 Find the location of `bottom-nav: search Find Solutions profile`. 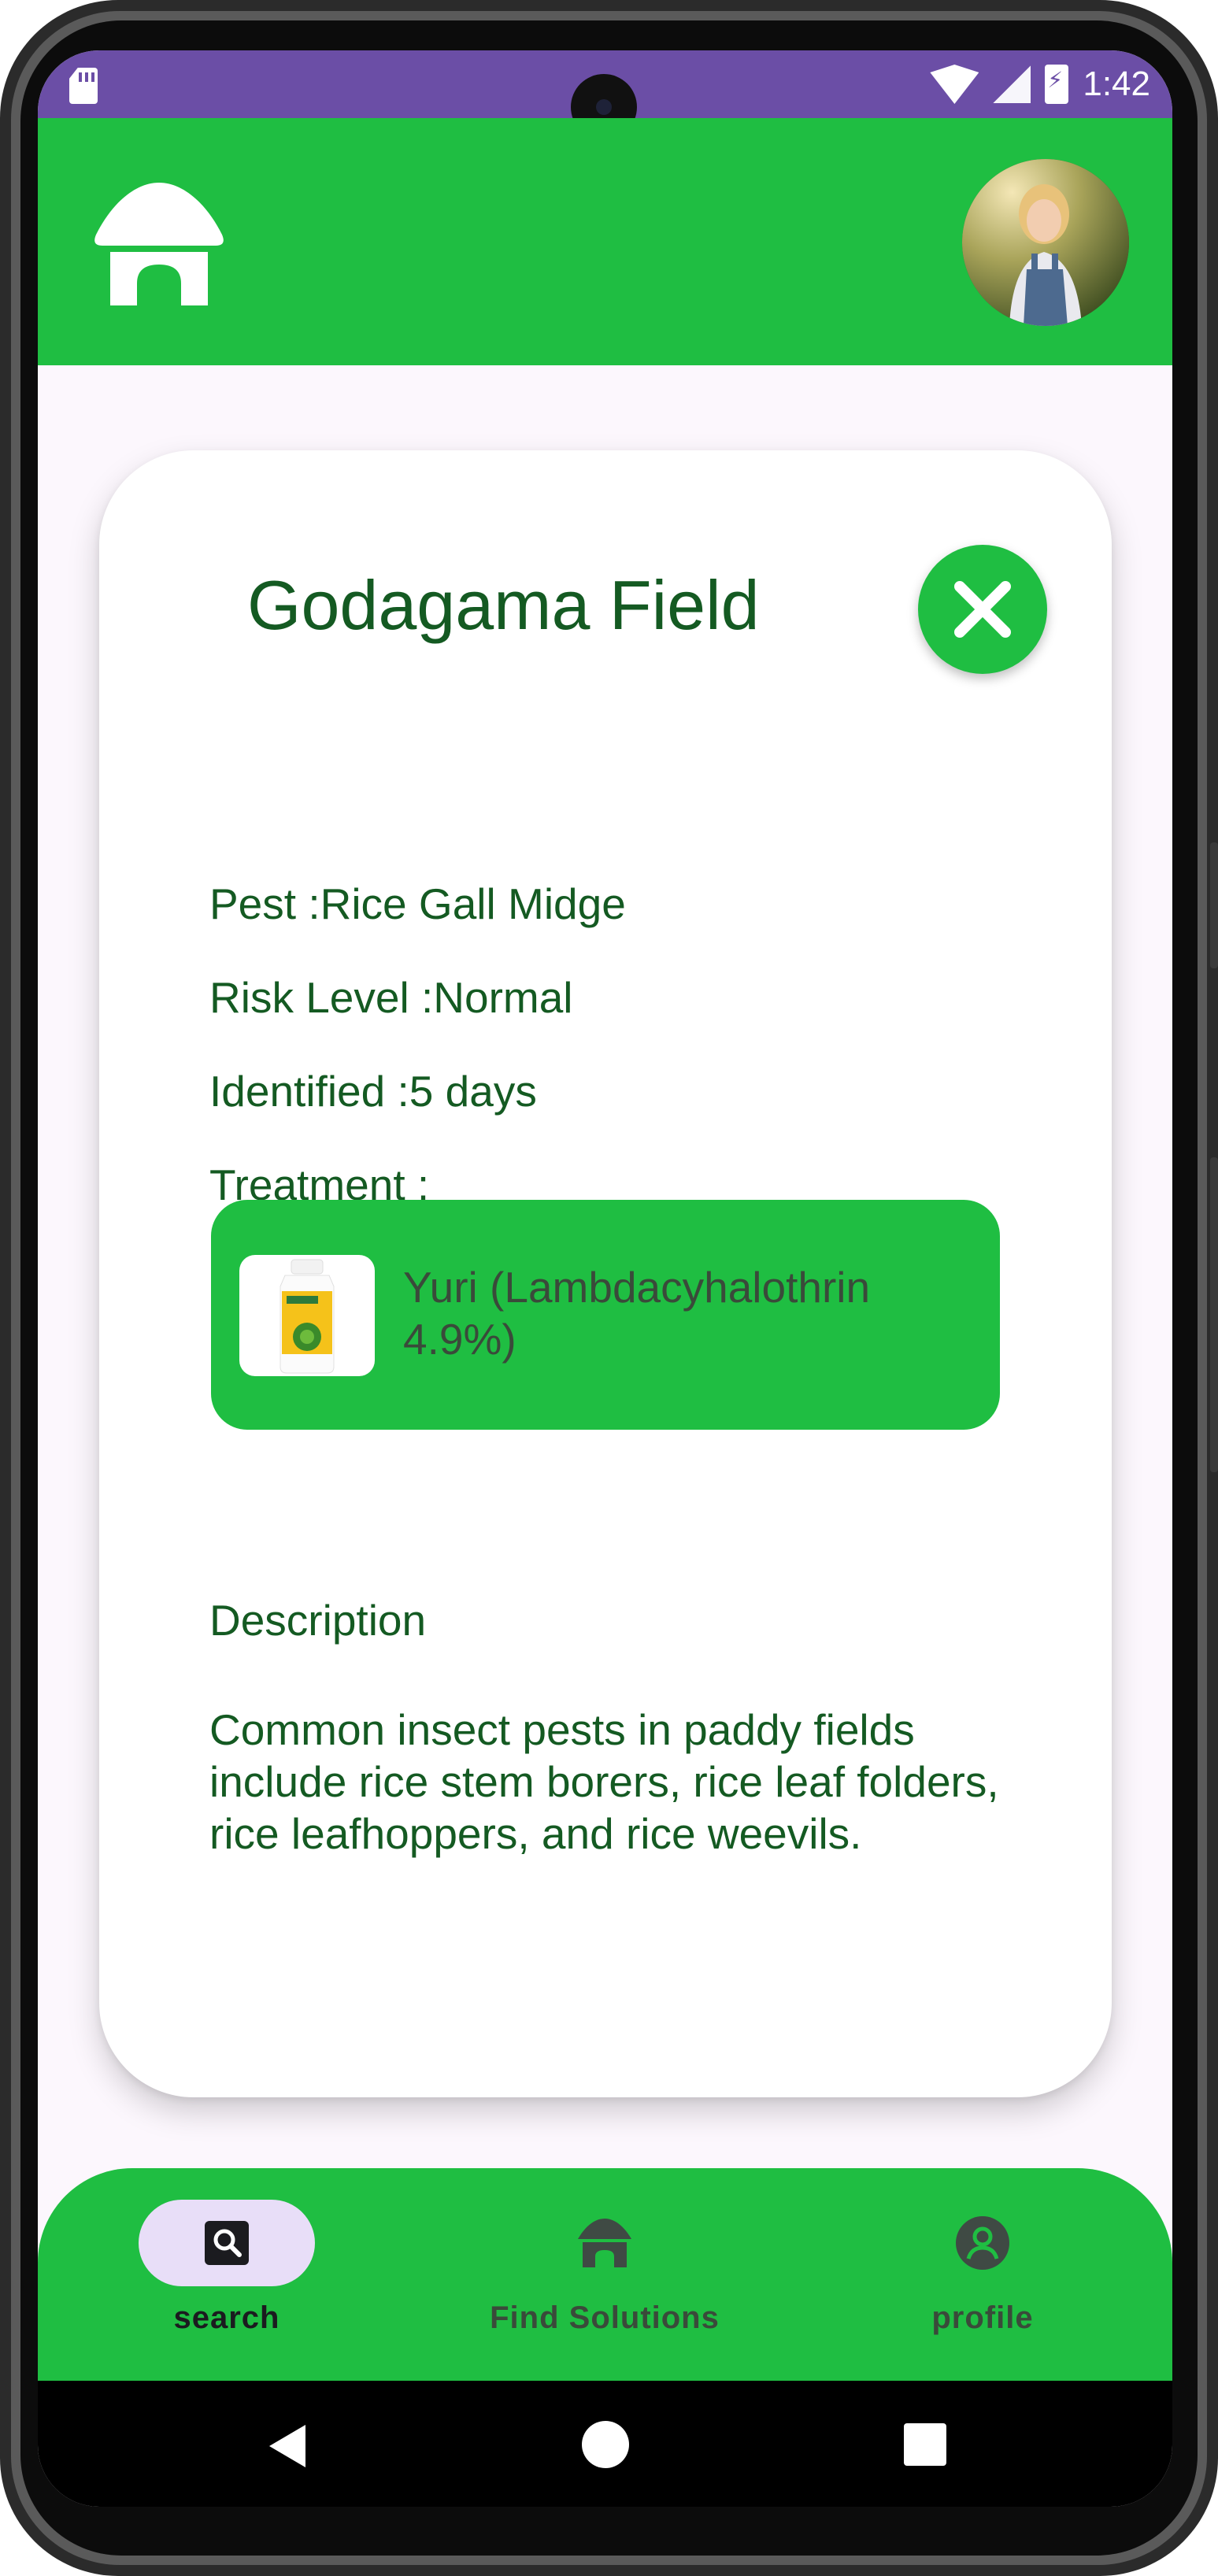

bottom-nav: search Find Solutions profile is located at coordinates (605, 2274).